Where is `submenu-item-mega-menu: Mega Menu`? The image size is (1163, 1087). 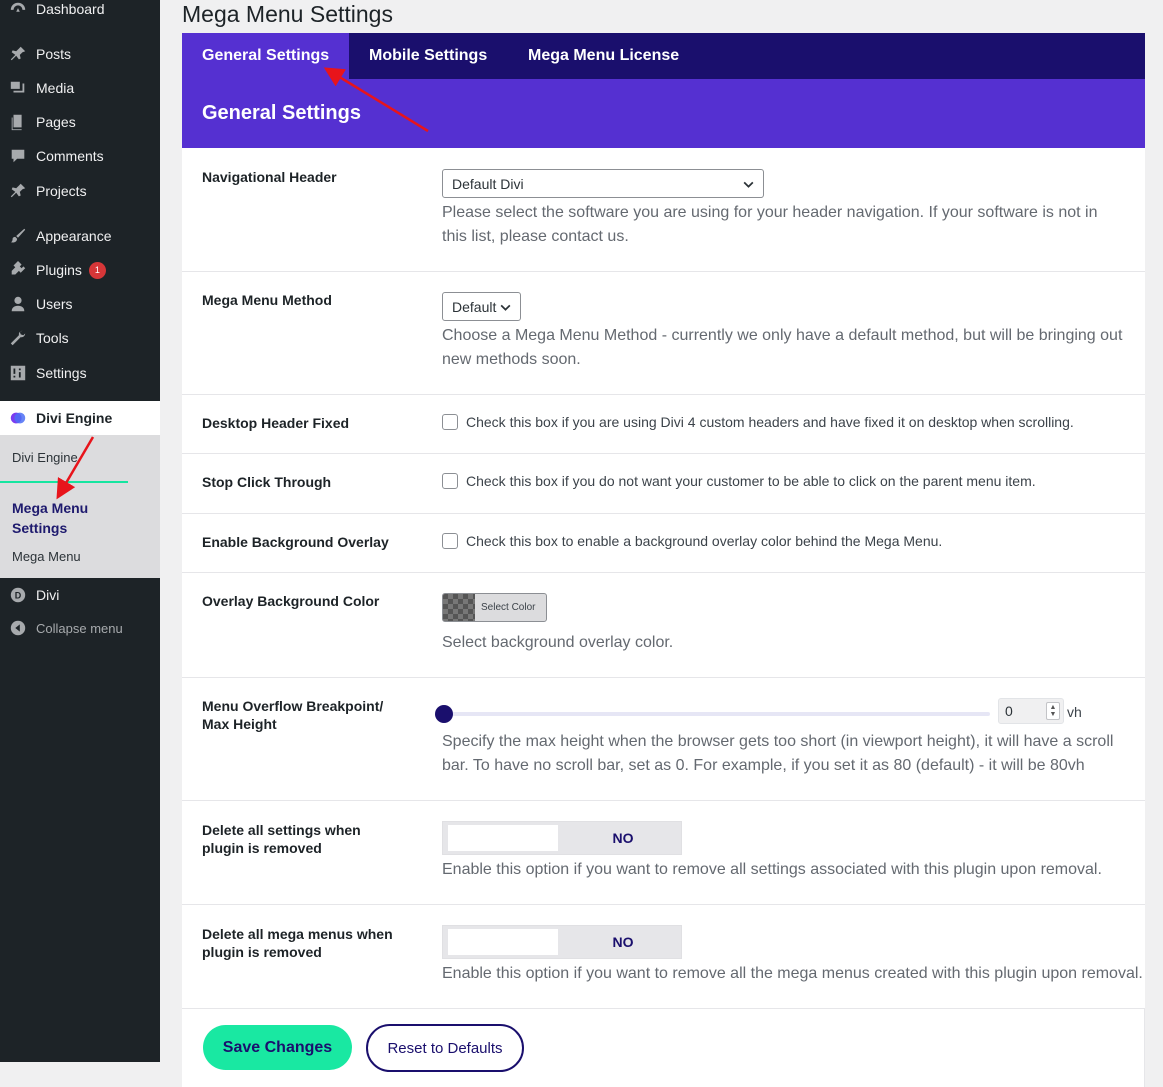 submenu-item-mega-menu: Mega Menu is located at coordinates (46, 556).